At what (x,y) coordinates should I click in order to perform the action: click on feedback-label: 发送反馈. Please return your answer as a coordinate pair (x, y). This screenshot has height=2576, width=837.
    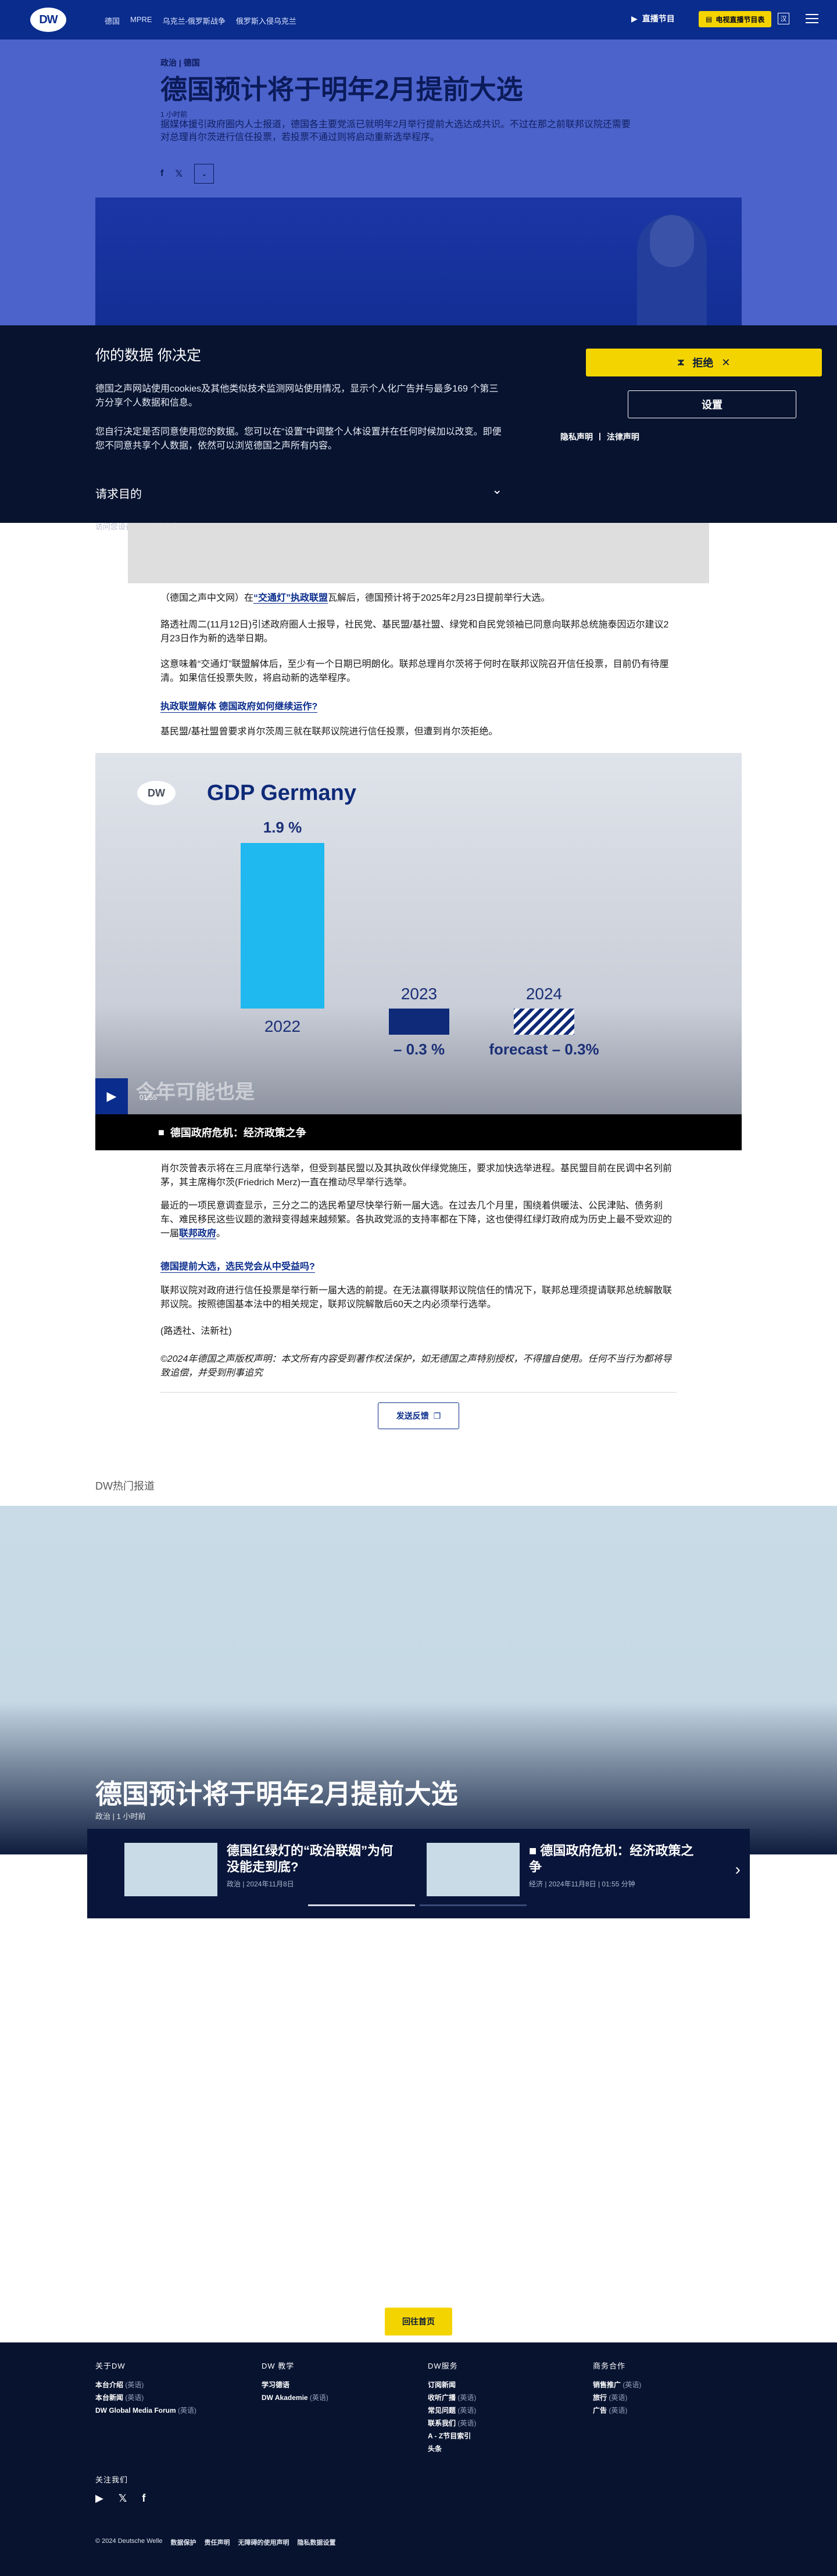
    Looking at the image, I should click on (413, 1415).